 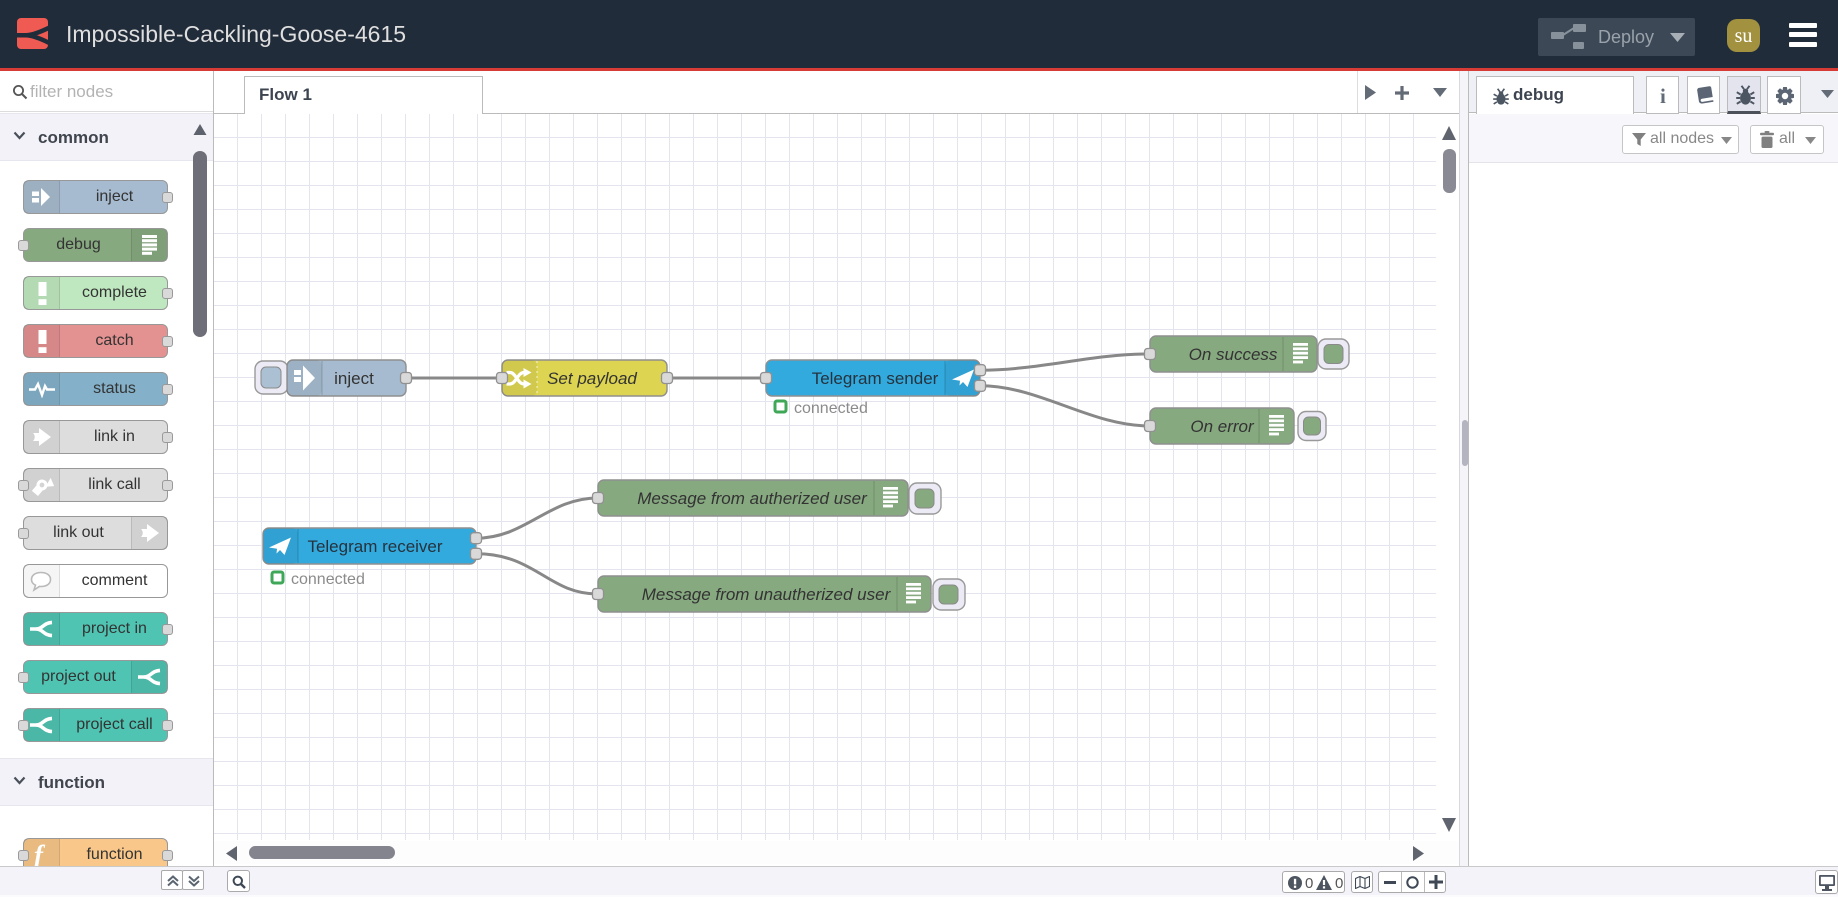 What do you see at coordinates (592, 378) in the screenshot?
I see `svg-text: Set payload` at bounding box center [592, 378].